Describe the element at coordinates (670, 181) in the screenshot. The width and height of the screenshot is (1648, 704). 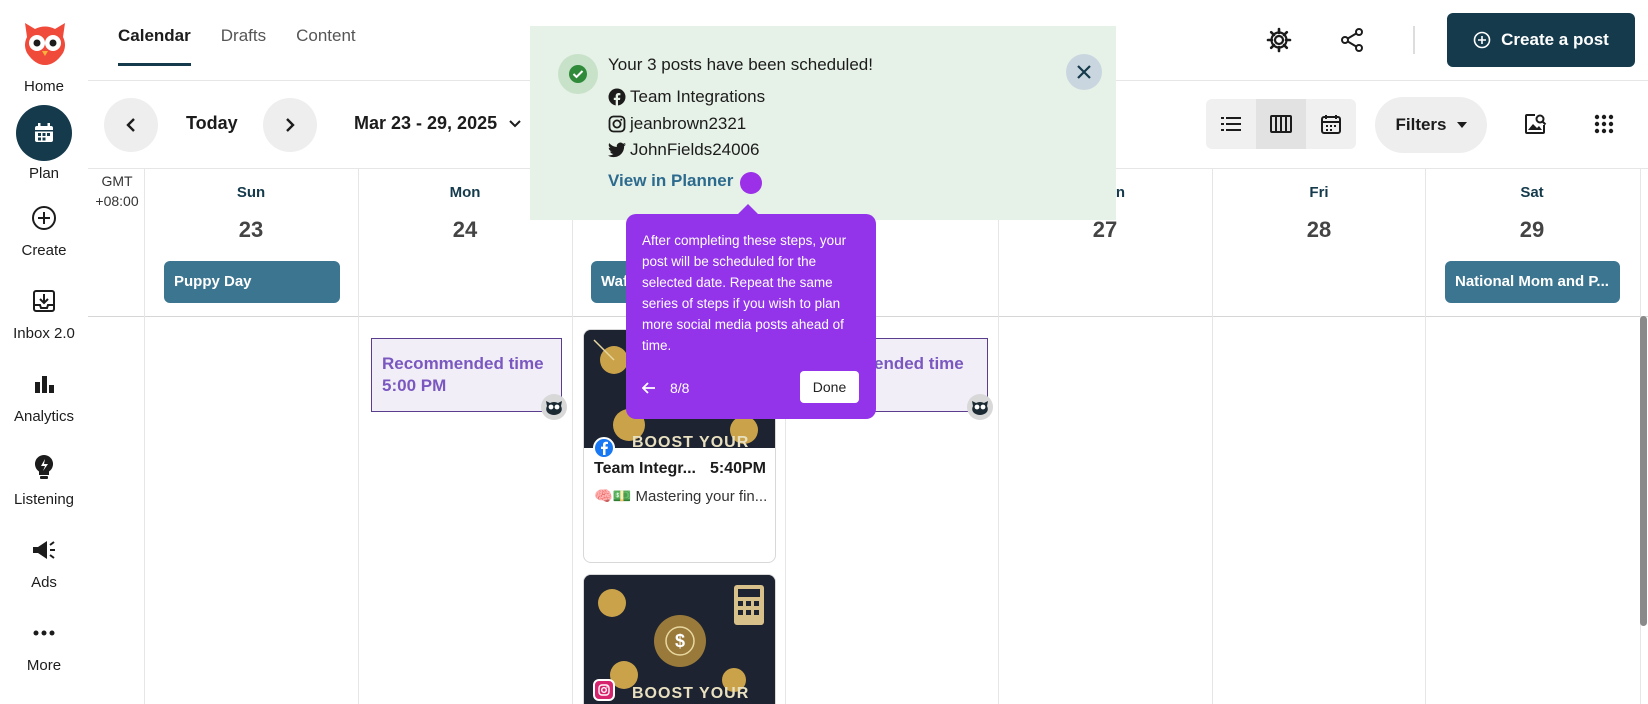
I see `view-in-planner-link: View in Planner` at that location.